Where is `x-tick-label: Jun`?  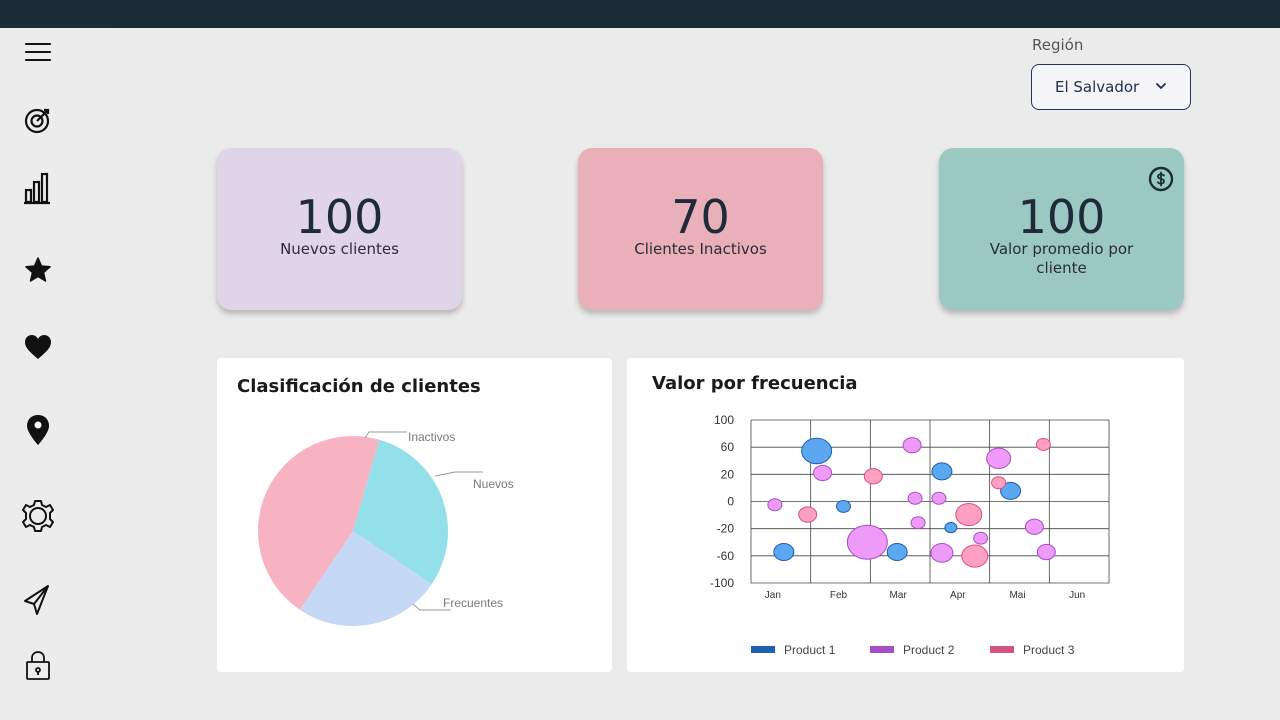 x-tick-label: Jun is located at coordinates (1077, 595).